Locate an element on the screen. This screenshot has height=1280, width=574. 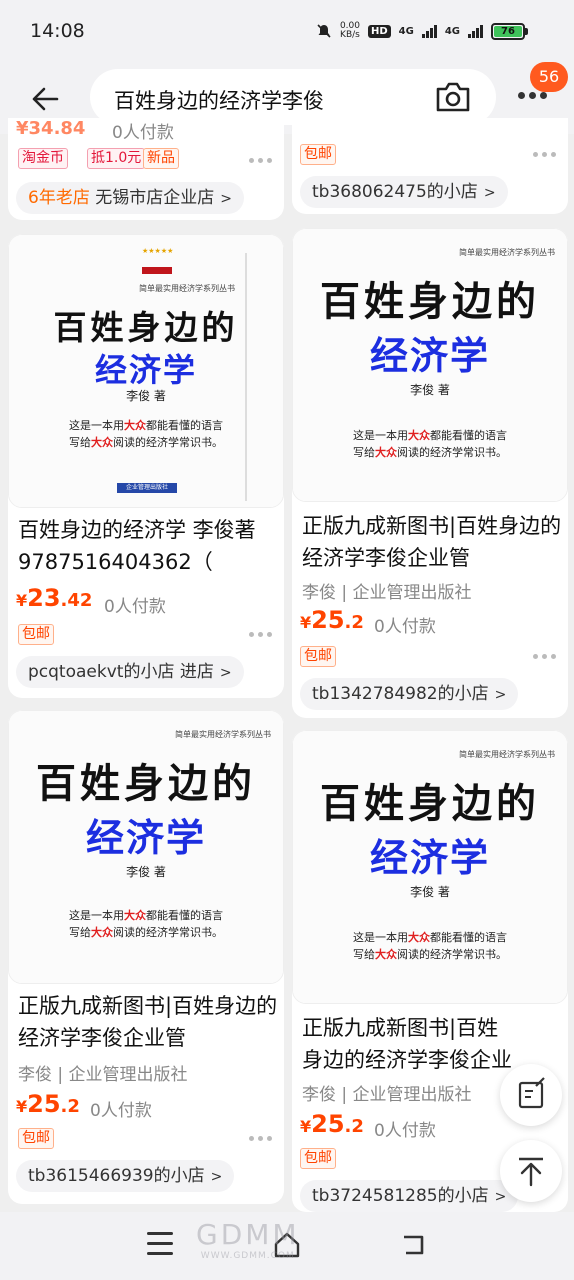
watermark: GDMM WWW.GDMM.COM is located at coordinates (248, 1239).